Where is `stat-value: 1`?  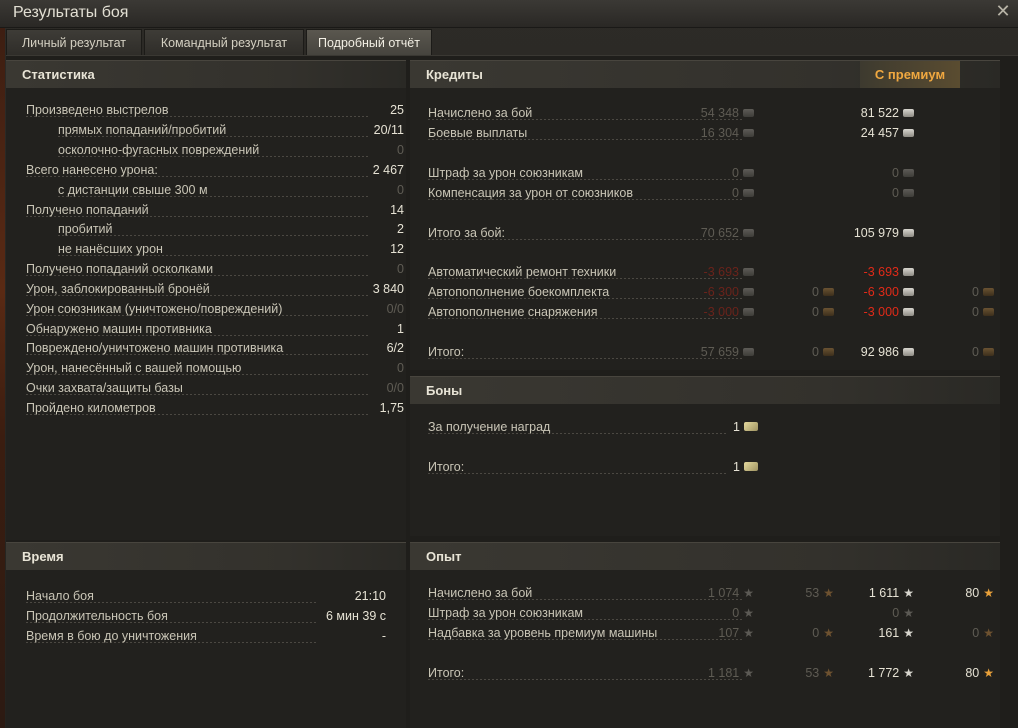
stat-value: 1 is located at coordinates (400, 329).